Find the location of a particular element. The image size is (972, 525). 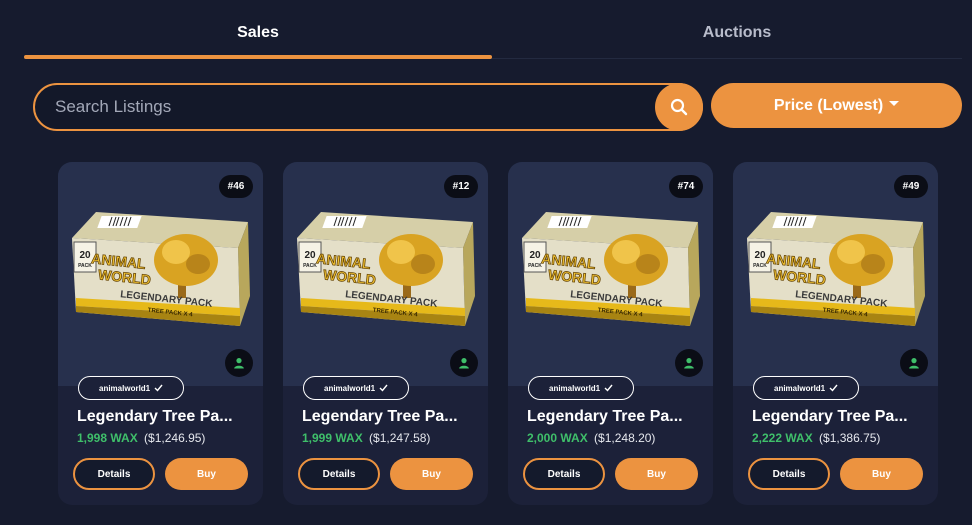

sort-label: Price (Lowest) is located at coordinates (828, 105).